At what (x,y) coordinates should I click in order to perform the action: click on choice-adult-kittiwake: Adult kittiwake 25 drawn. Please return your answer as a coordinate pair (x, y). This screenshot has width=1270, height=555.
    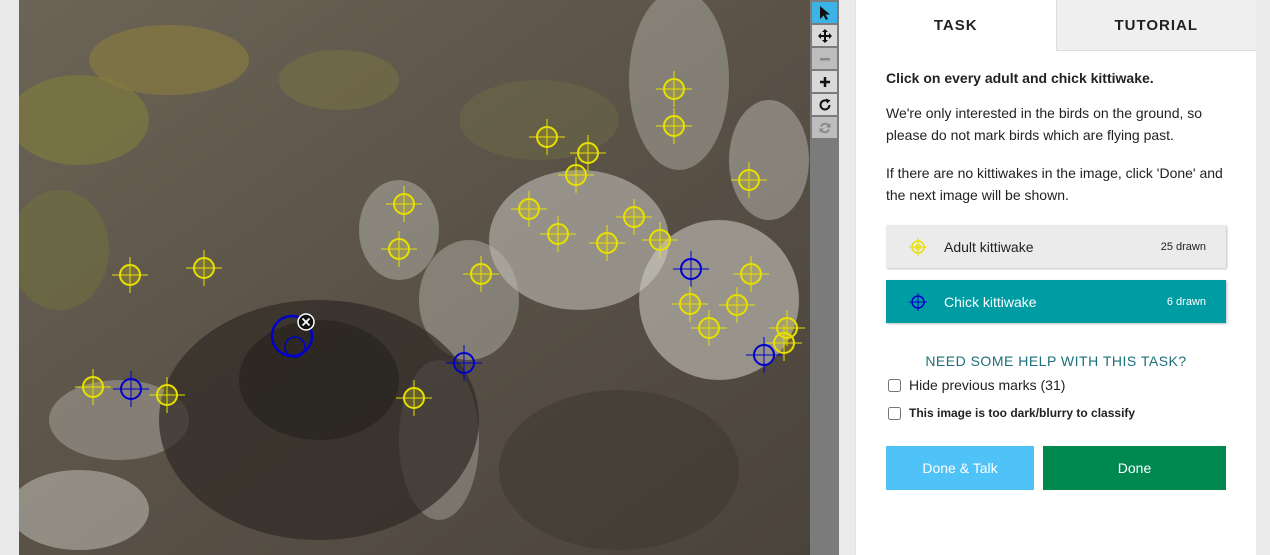
    Looking at the image, I should click on (1056, 246).